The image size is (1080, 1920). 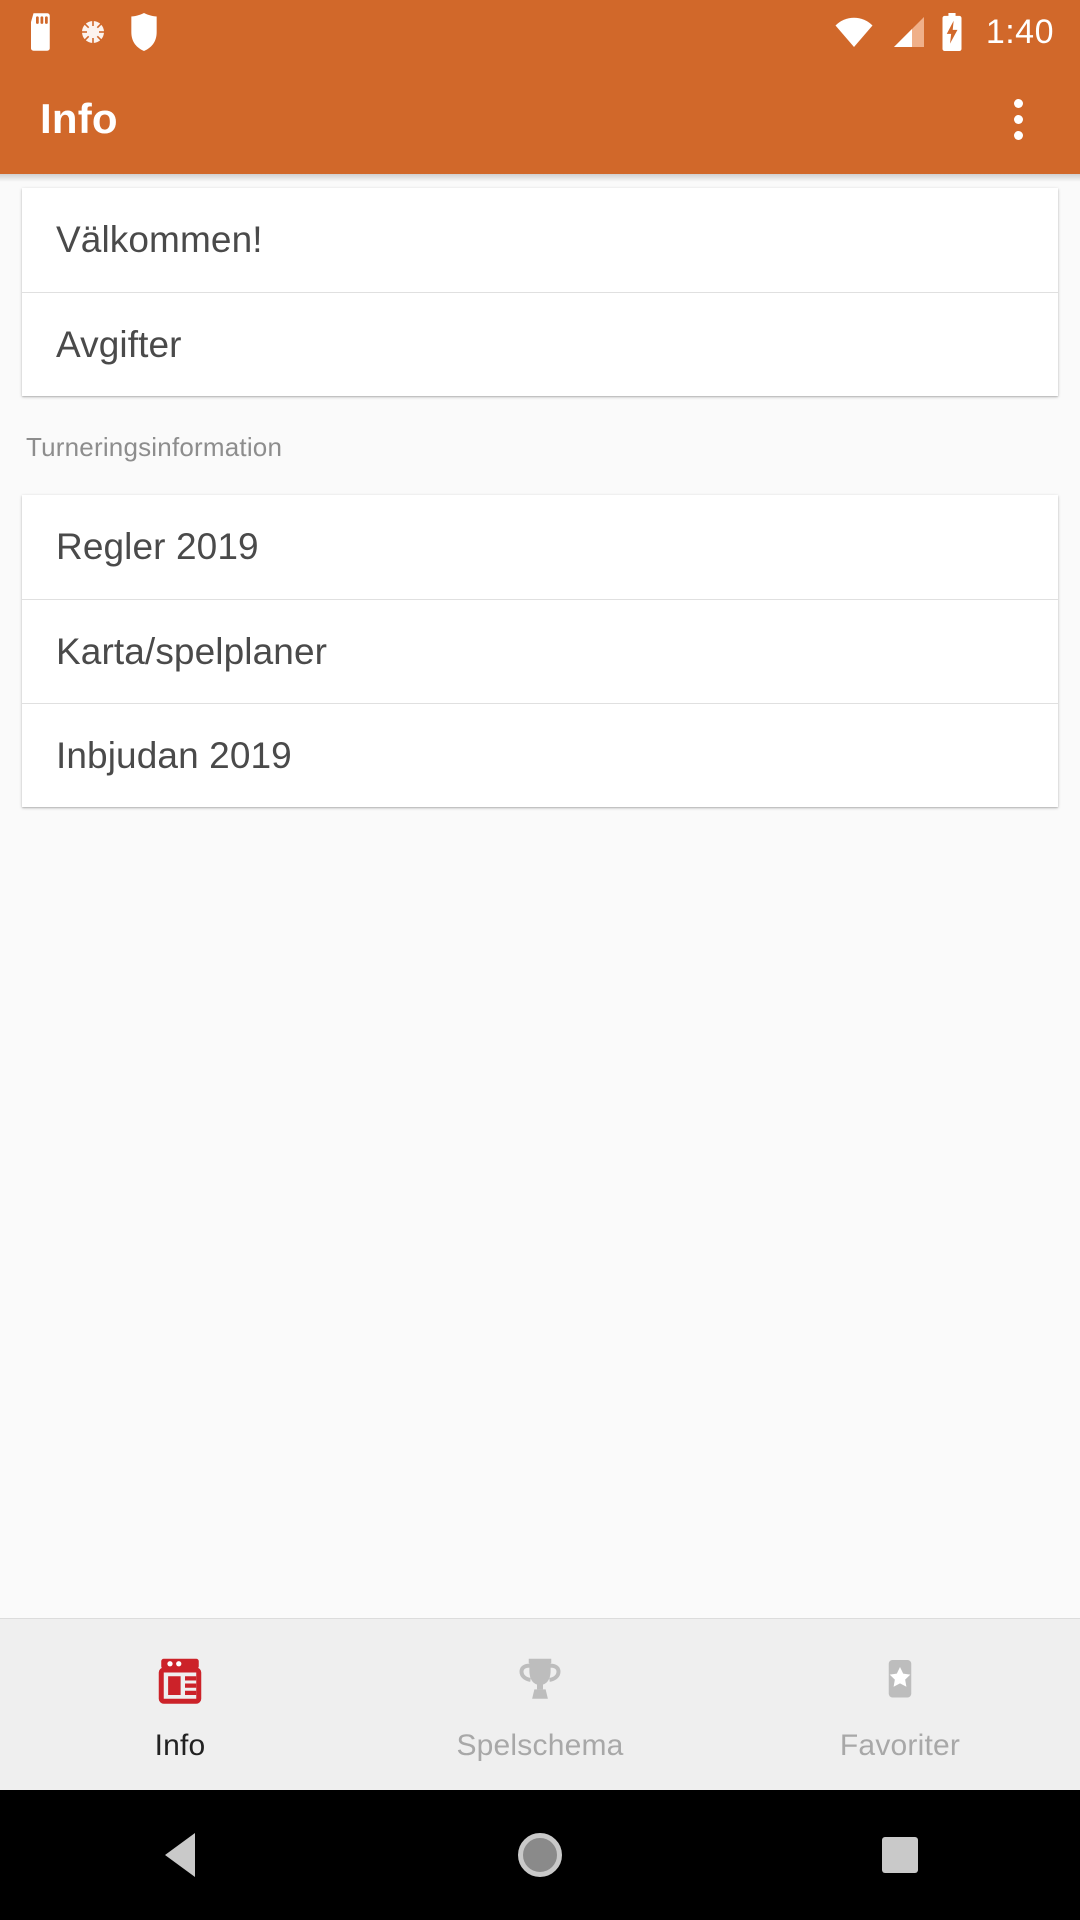 I want to click on list-item-label: Välkommen!, so click(x=159, y=239).